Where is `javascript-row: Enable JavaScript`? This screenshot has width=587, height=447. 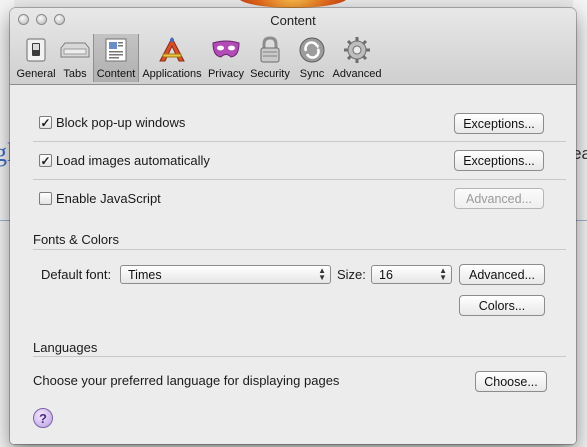 javascript-row: Enable JavaScript is located at coordinates (100, 198).